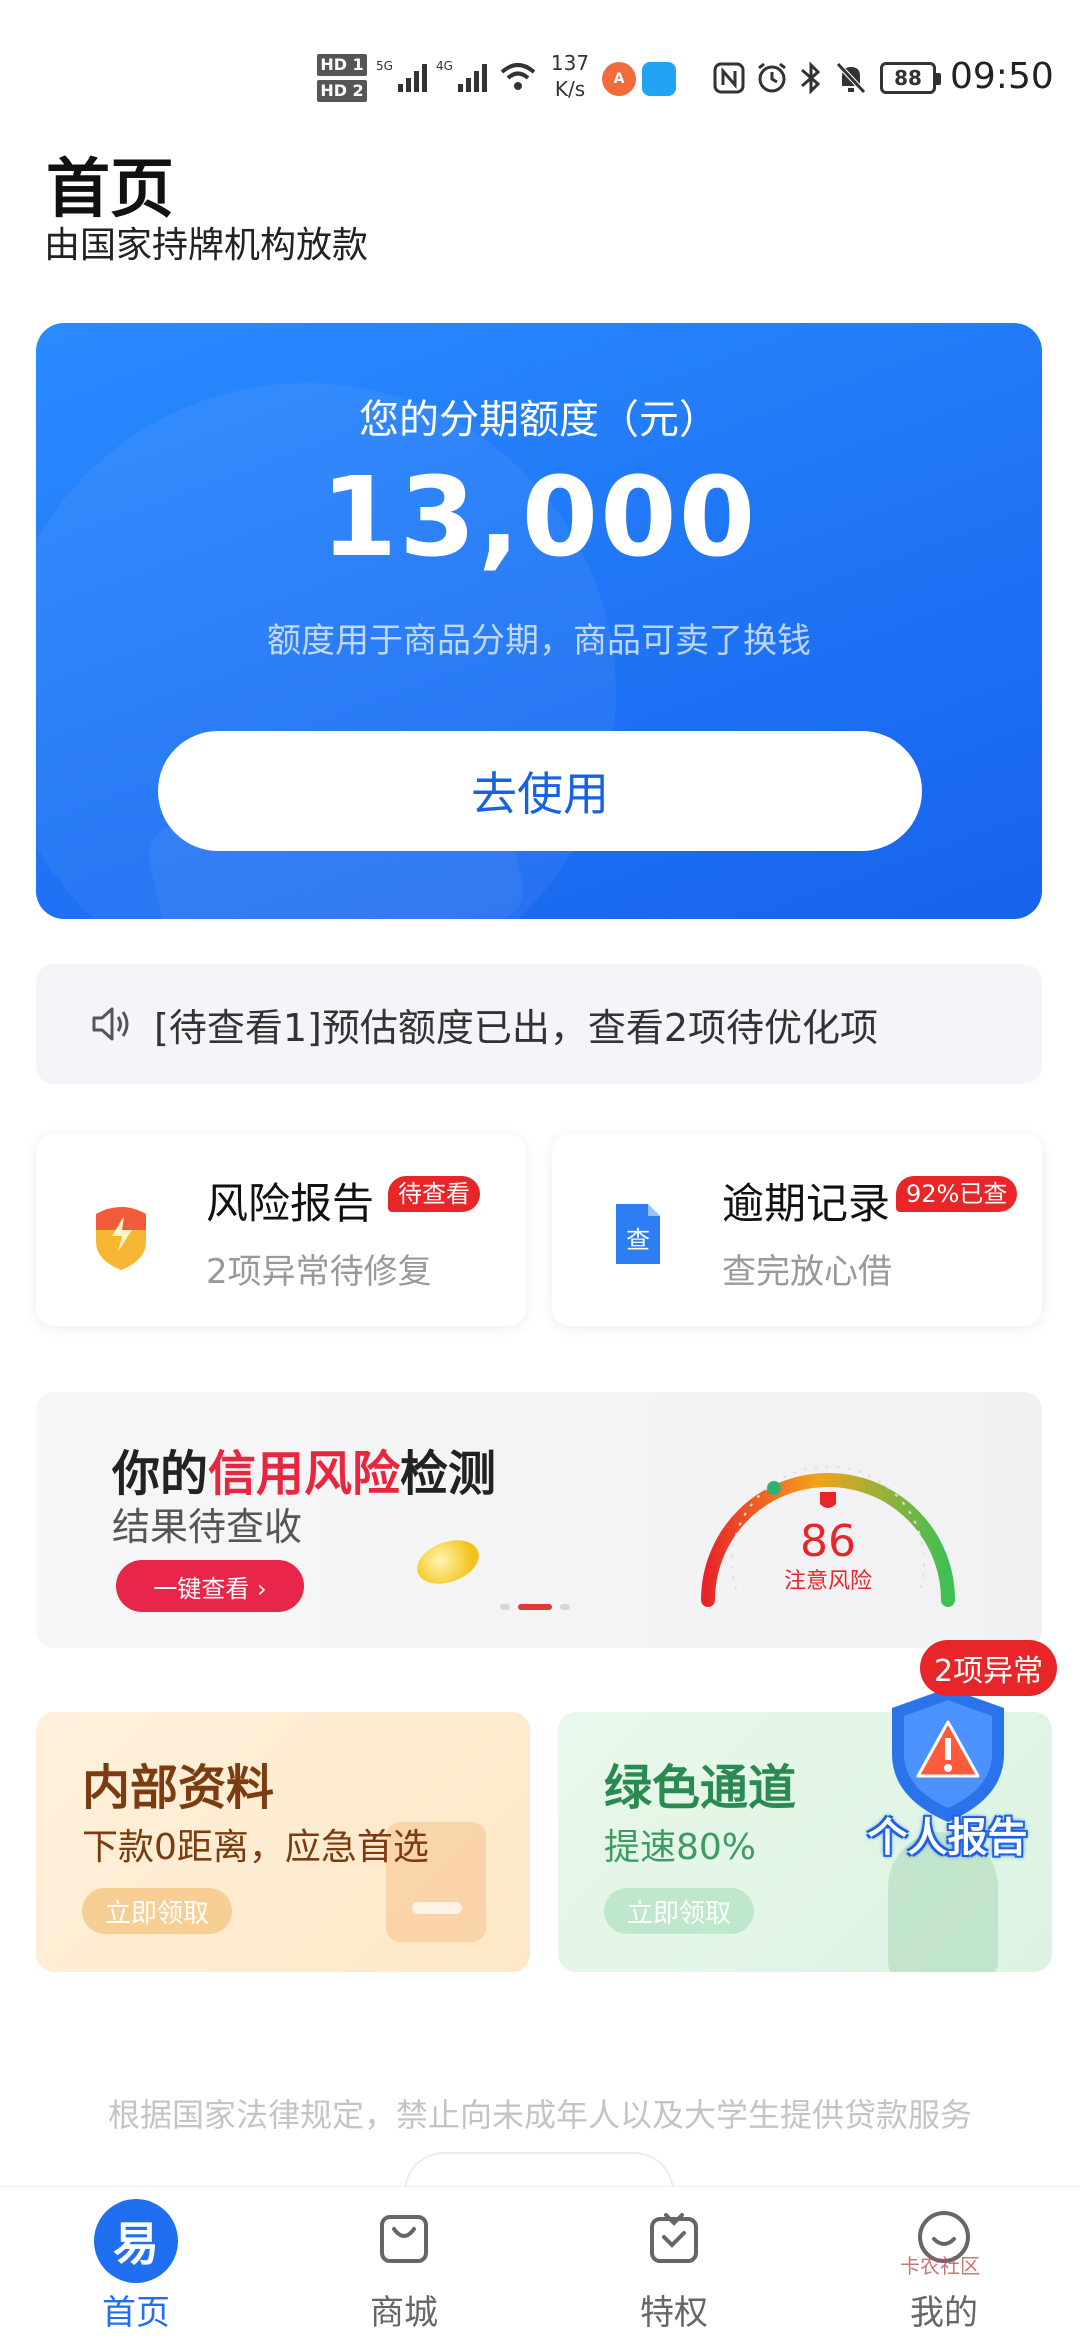 This screenshot has width=1080, height=2340. I want to click on shield-lightning-icon, so click(121, 1238).